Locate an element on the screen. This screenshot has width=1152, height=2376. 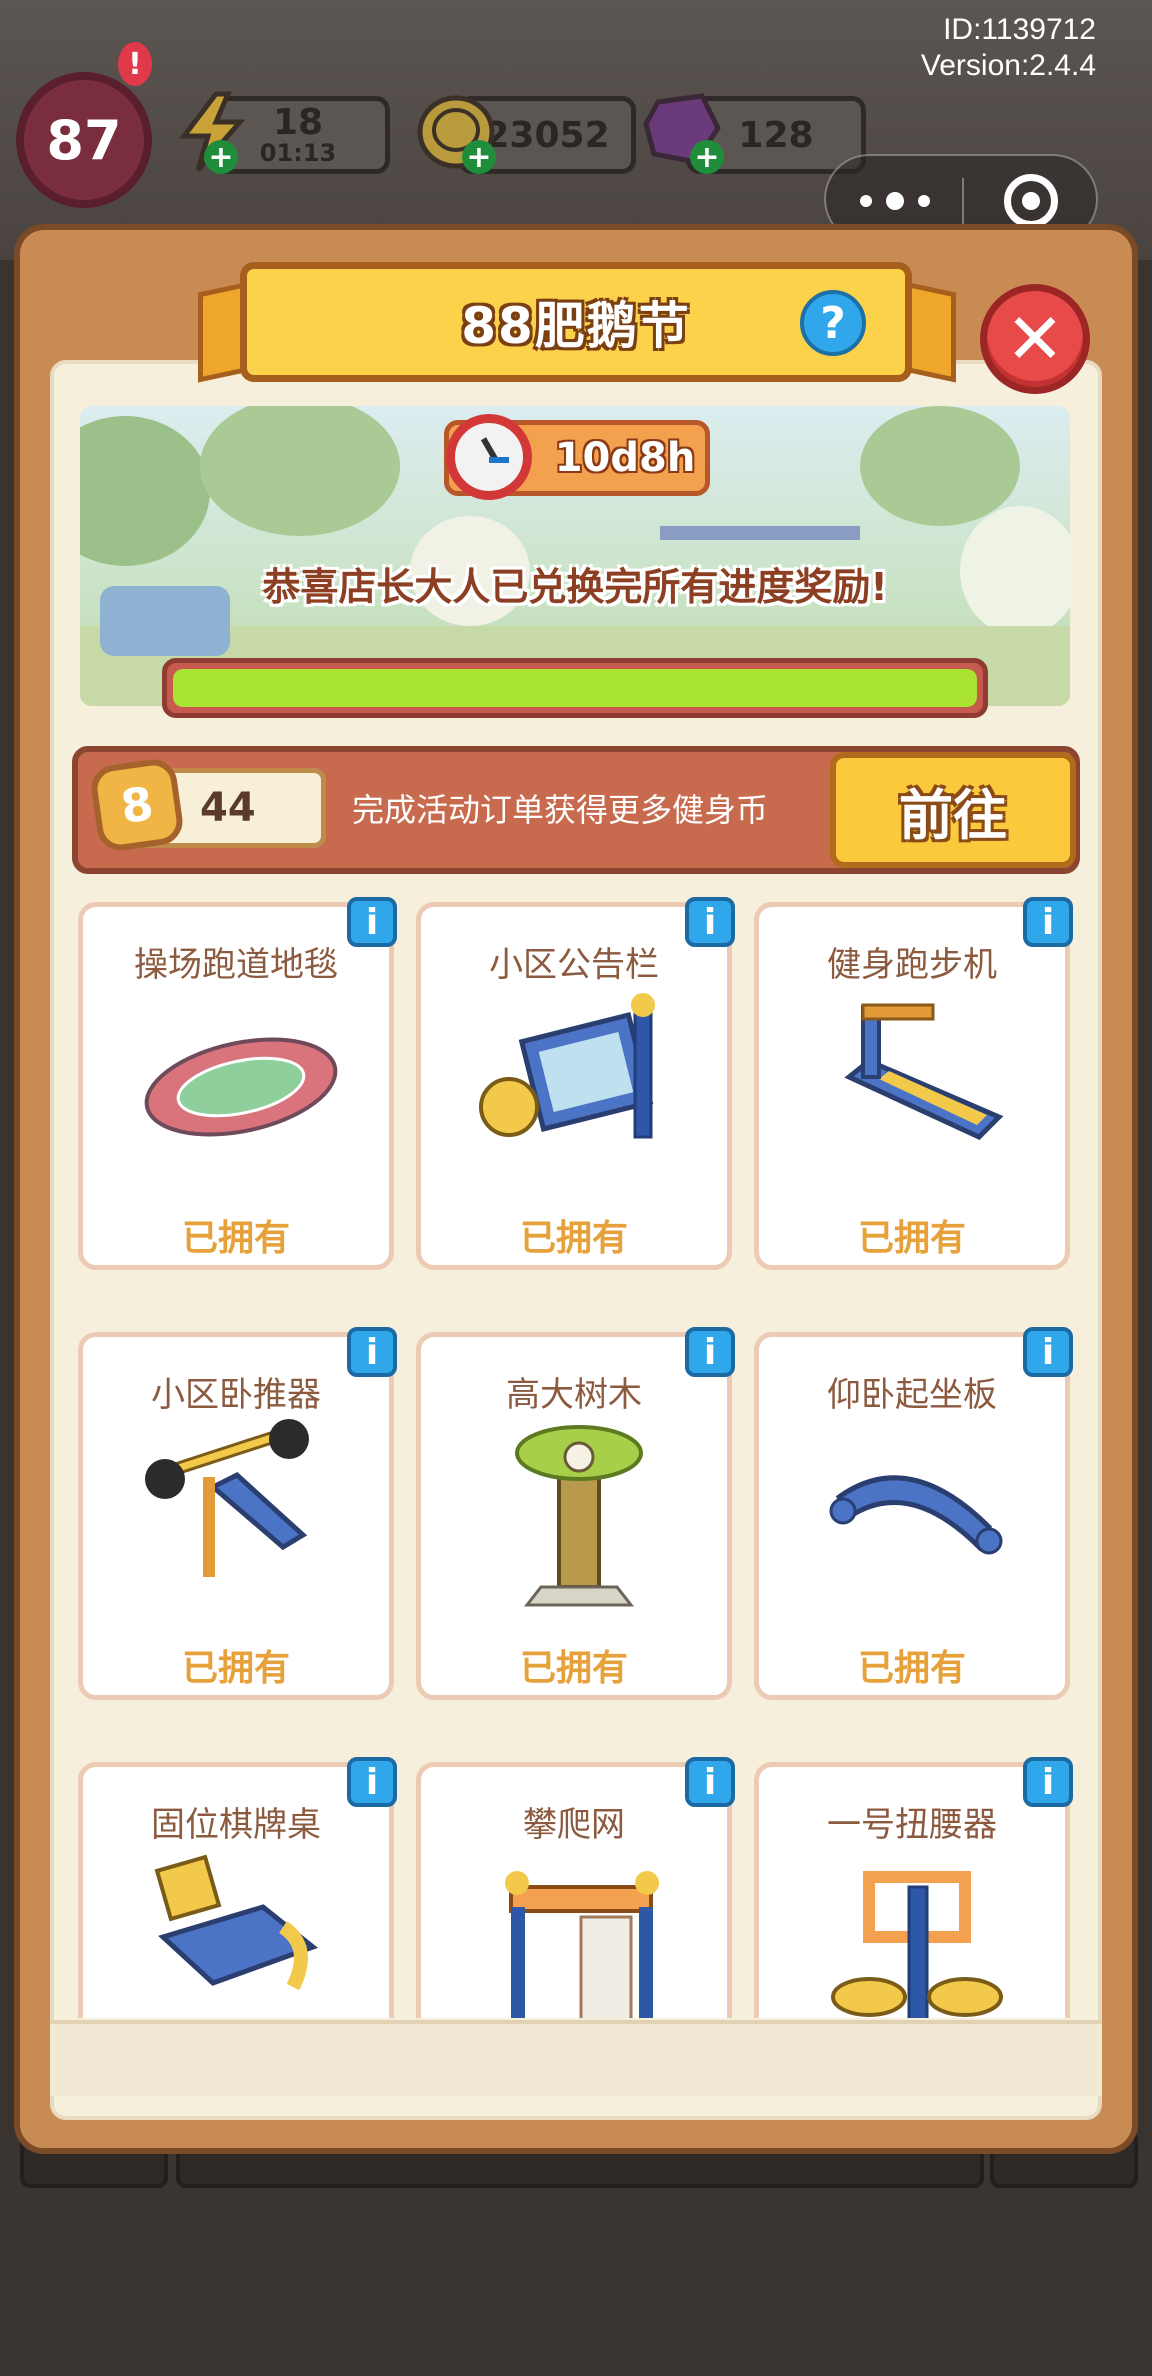
item-card: 一号扭腰器 i is located at coordinates (913, 1887).